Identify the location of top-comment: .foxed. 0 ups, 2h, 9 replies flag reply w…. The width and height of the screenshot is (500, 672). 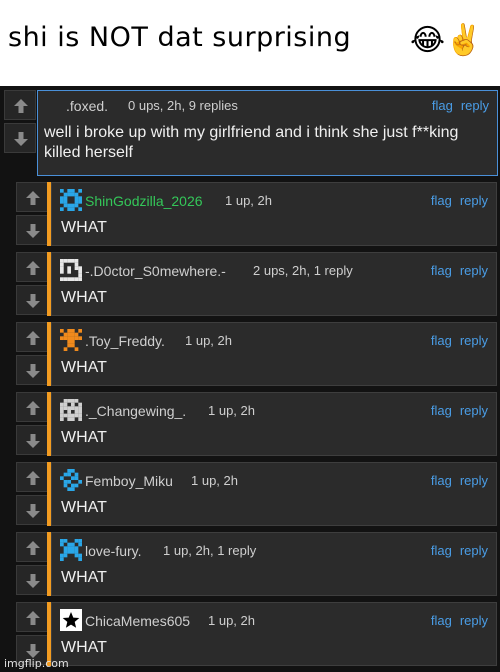
(267, 133).